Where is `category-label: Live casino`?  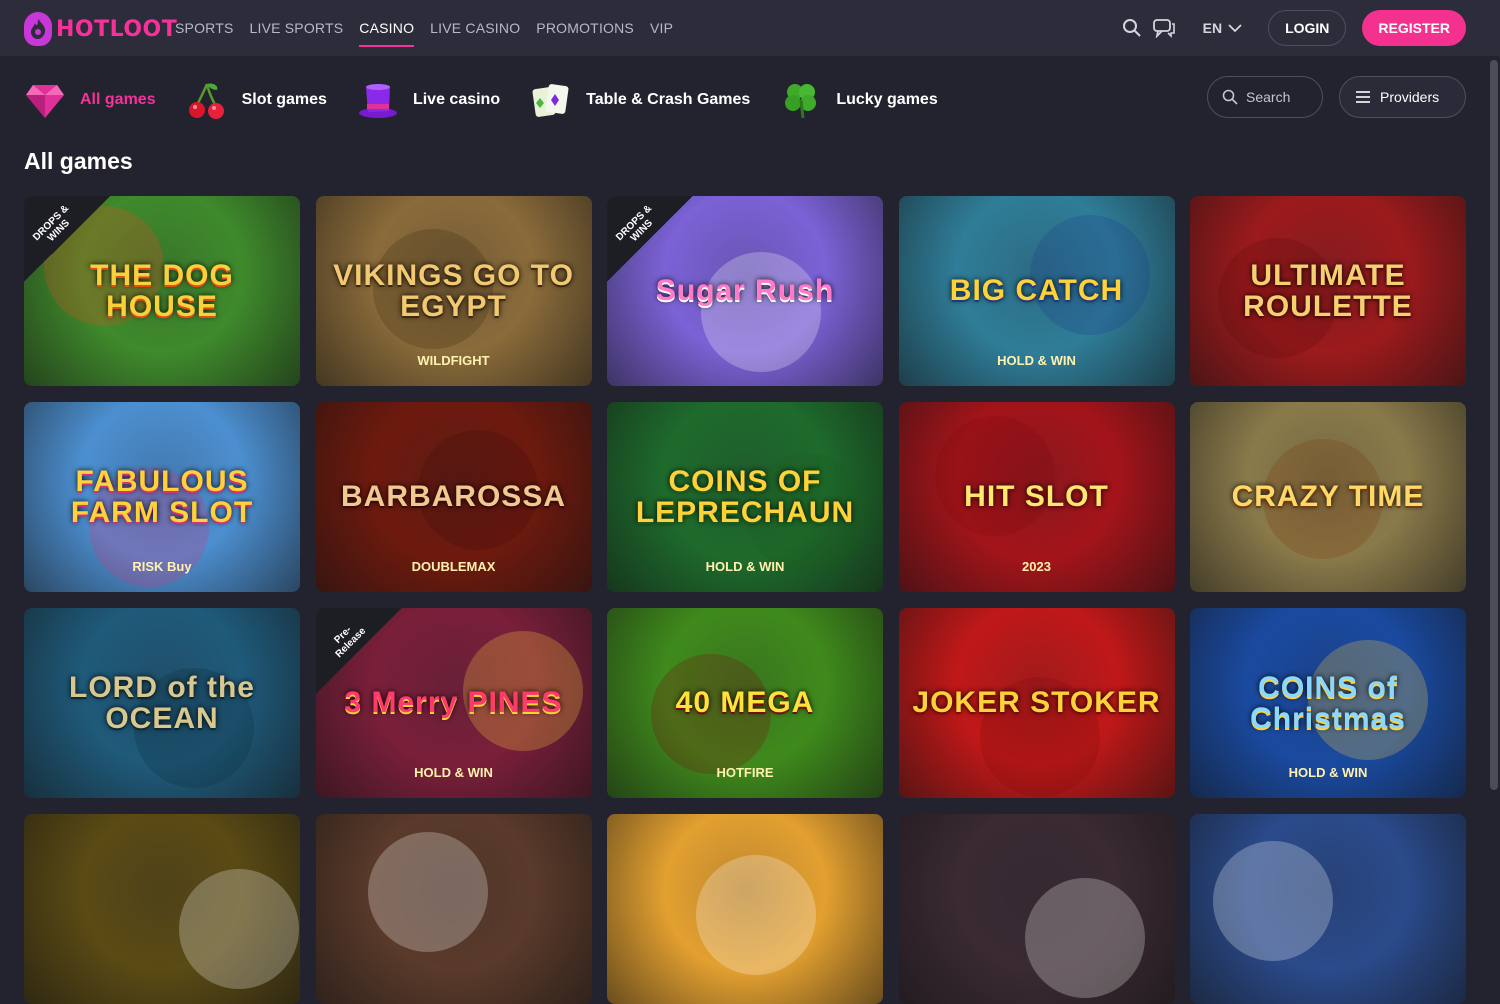
category-label: Live casino is located at coordinates (456, 99).